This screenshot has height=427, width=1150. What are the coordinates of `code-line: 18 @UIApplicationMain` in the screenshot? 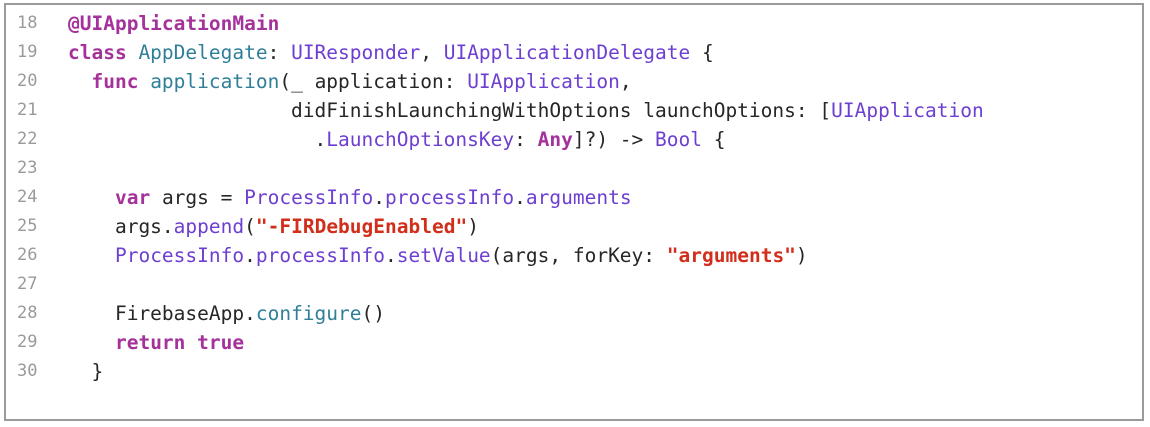 It's located at (574, 23).